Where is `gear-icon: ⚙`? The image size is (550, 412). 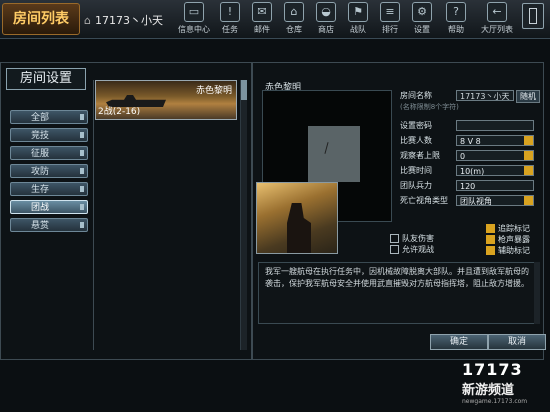
gear-icon: ⚙ is located at coordinates (422, 12).